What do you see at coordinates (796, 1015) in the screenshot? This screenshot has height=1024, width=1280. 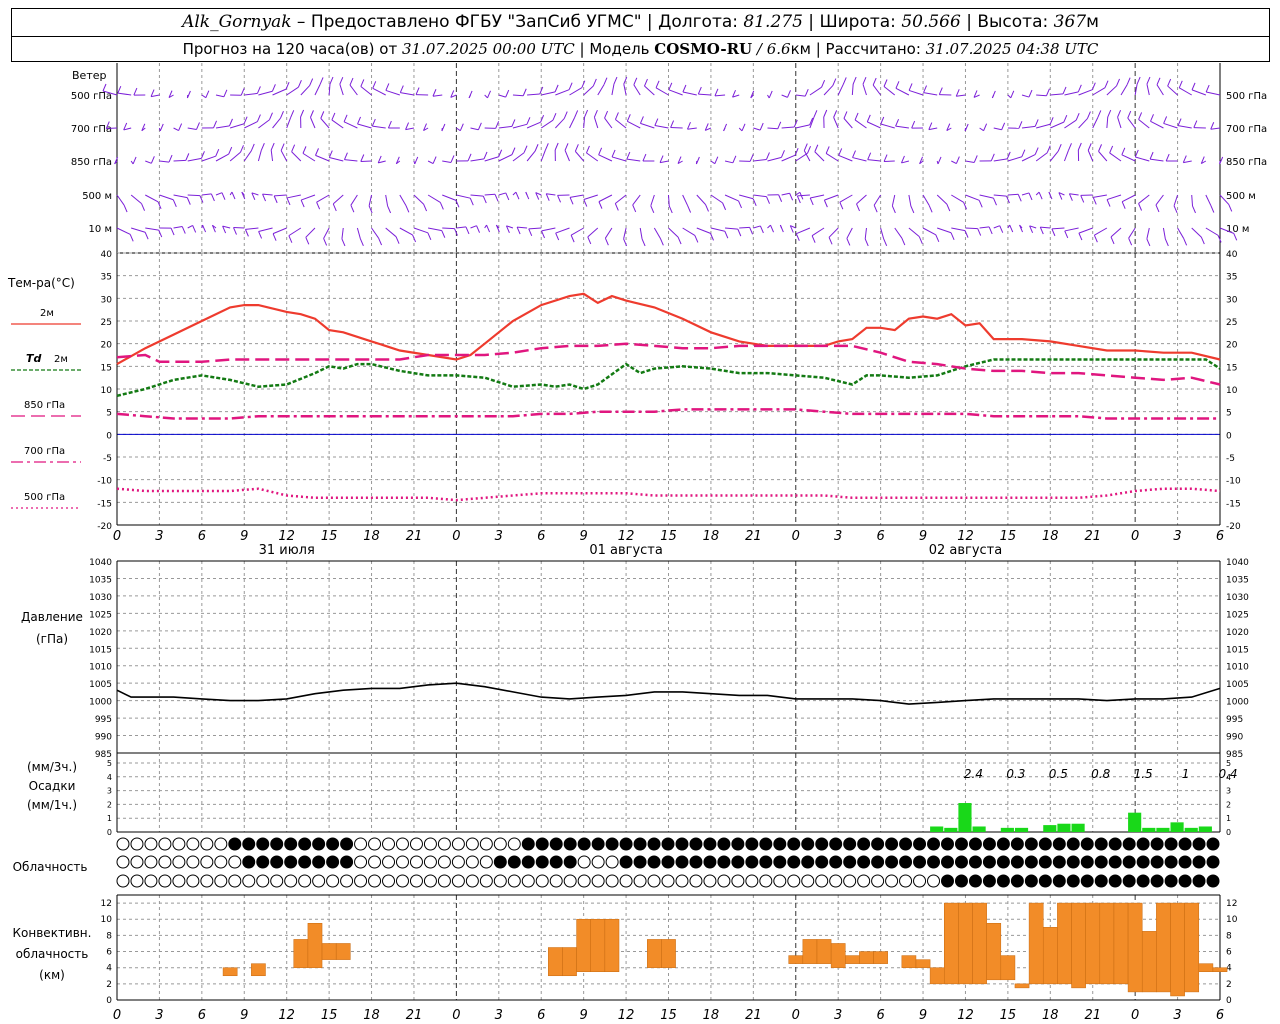 I see `time-tick-label-bottom: 0` at bounding box center [796, 1015].